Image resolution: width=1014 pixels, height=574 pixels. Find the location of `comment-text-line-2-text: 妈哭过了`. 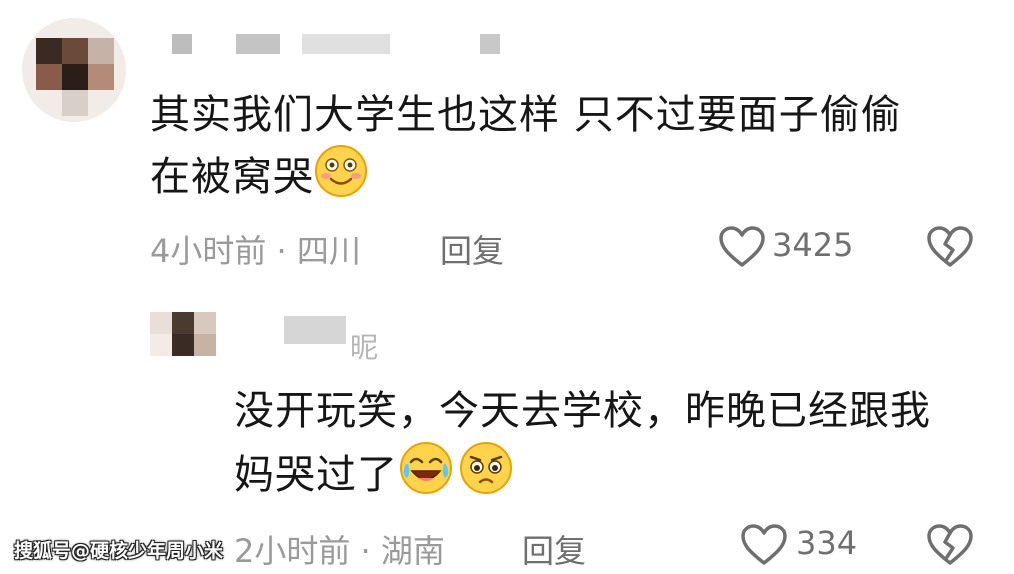

comment-text-line-2-text: 妈哭过了 is located at coordinates (316, 475).